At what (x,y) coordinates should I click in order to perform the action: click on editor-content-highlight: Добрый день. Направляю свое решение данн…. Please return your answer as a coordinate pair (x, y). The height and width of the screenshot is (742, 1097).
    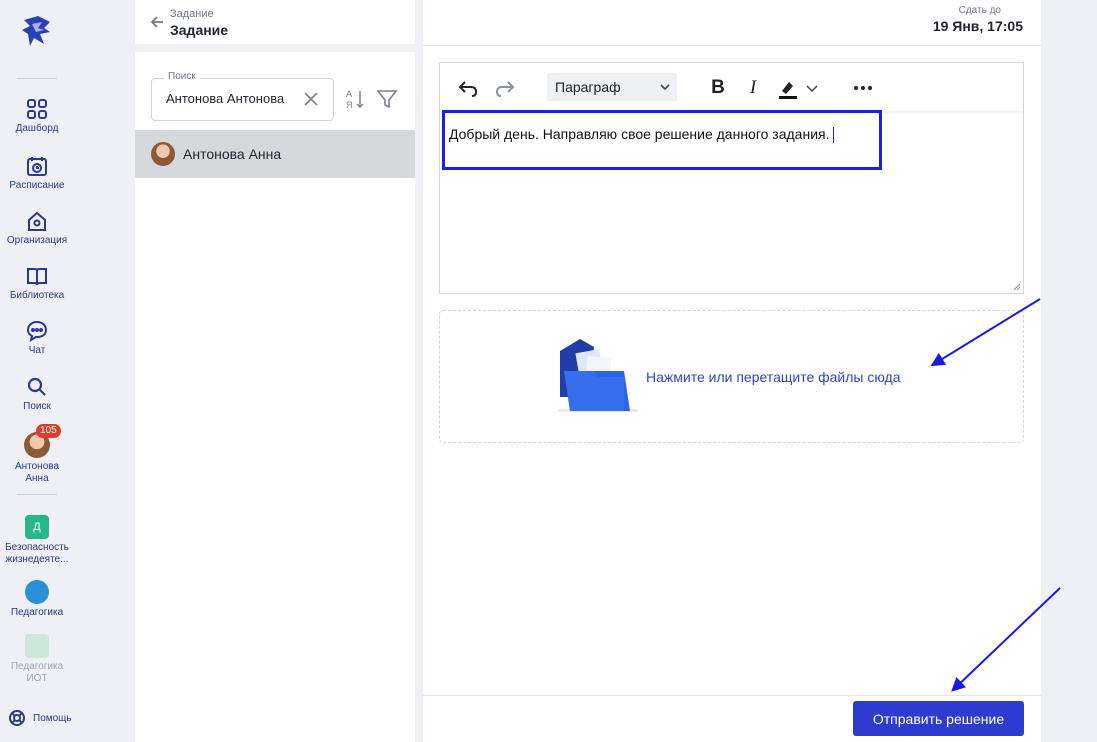
    Looking at the image, I should click on (662, 140).